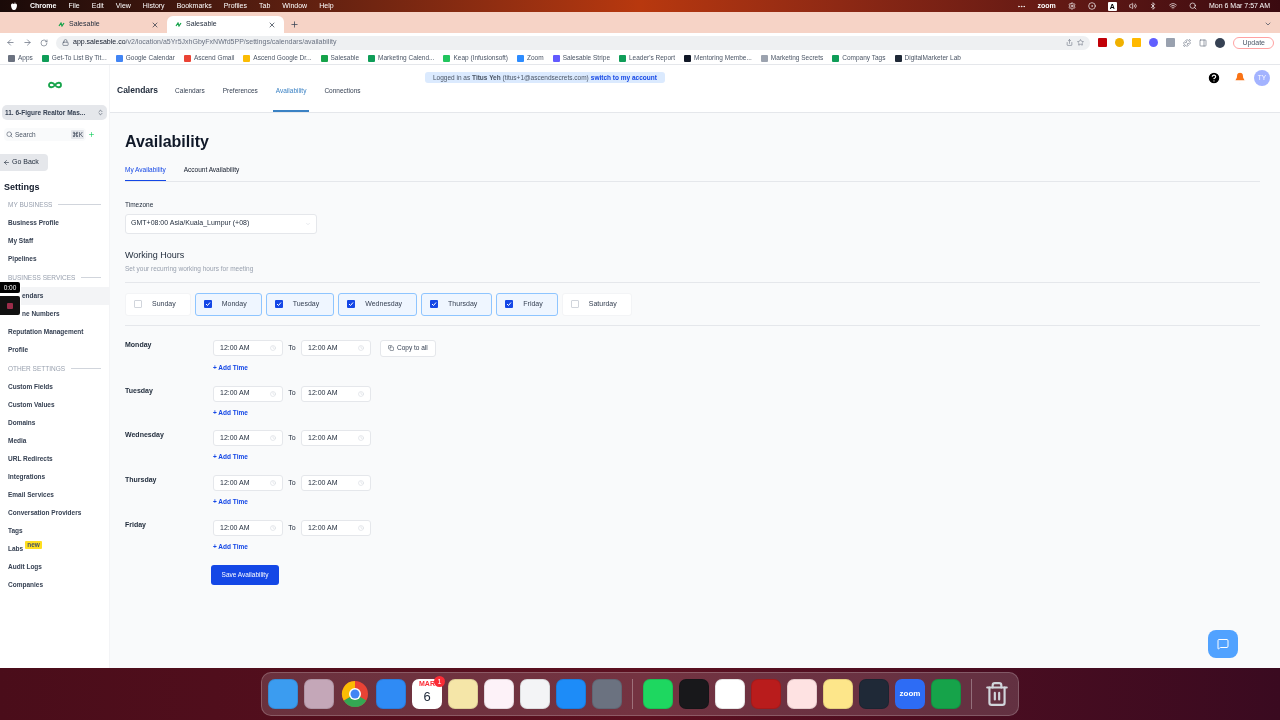 The width and height of the screenshot is (1280, 720). What do you see at coordinates (10, 42) in the screenshot?
I see `back-icon` at bounding box center [10, 42].